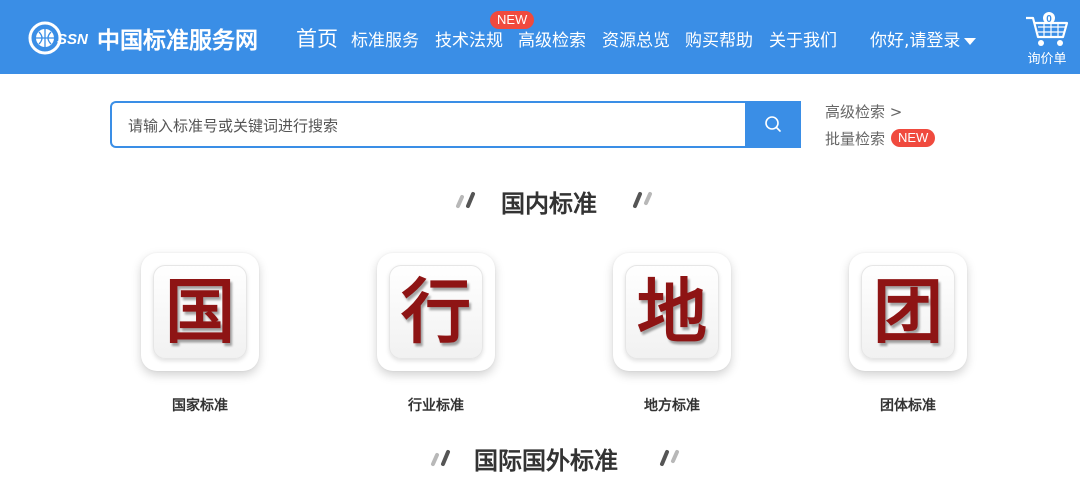 Image resolution: width=1080 pixels, height=492 pixels. Describe the element at coordinates (915, 41) in the screenshot. I see `login-label: 你好,请登录` at that location.